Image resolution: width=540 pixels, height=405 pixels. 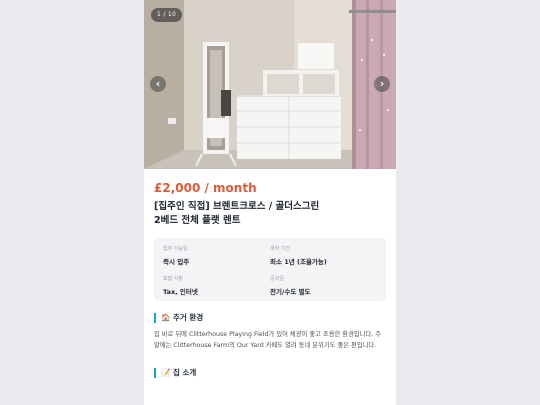 I want to click on detail-item-contract: 계약 기간 최소 1년 (조율가능), so click(x=323, y=255).